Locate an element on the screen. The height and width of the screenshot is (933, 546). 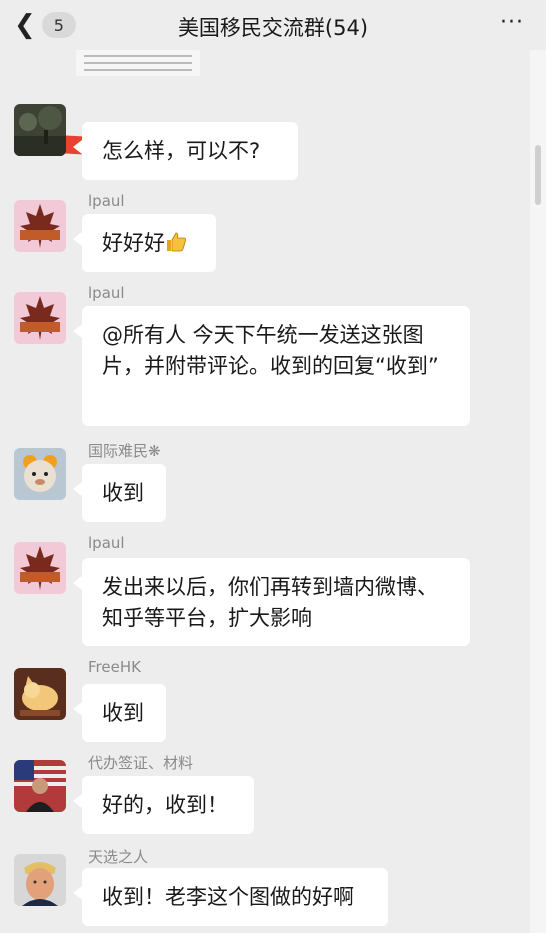
message-row: 怎么样，可以不? is located at coordinates (265, 143).